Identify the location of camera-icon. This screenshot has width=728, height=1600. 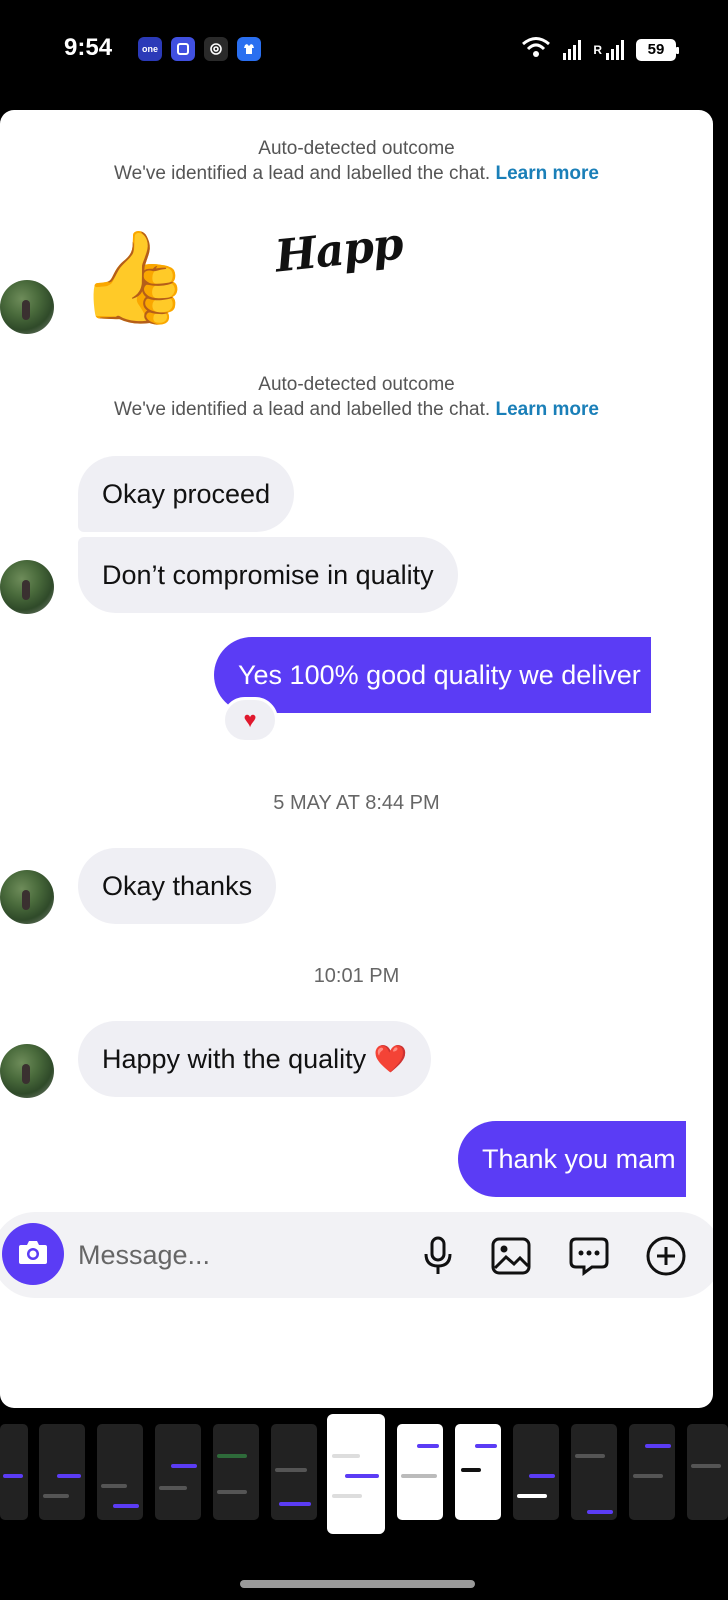
(33, 1254).